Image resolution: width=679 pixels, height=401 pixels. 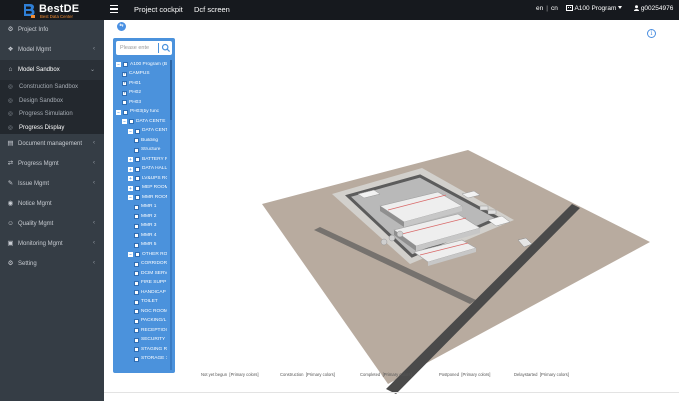 What do you see at coordinates (166, 48) in the screenshot?
I see `search-icon` at bounding box center [166, 48].